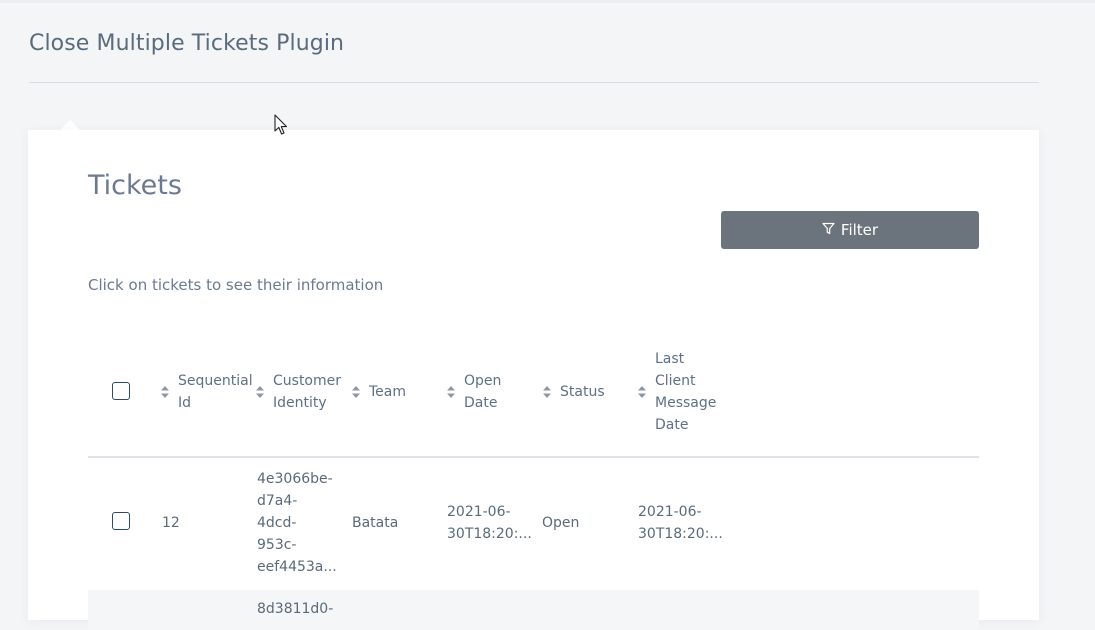 Image resolution: width=1095 pixels, height=630 pixels. Describe the element at coordinates (135, 185) in the screenshot. I see `card-title: Tickets` at that location.